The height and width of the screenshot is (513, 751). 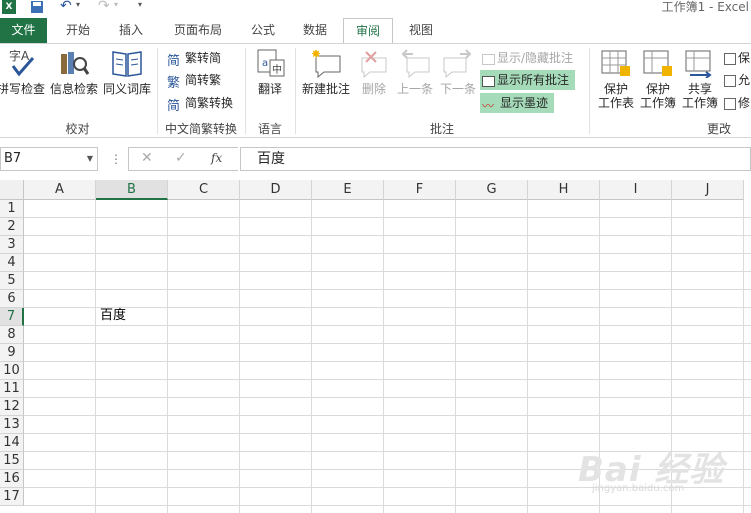 I want to click on protect-and-share-button: 保, so click(x=736, y=58).